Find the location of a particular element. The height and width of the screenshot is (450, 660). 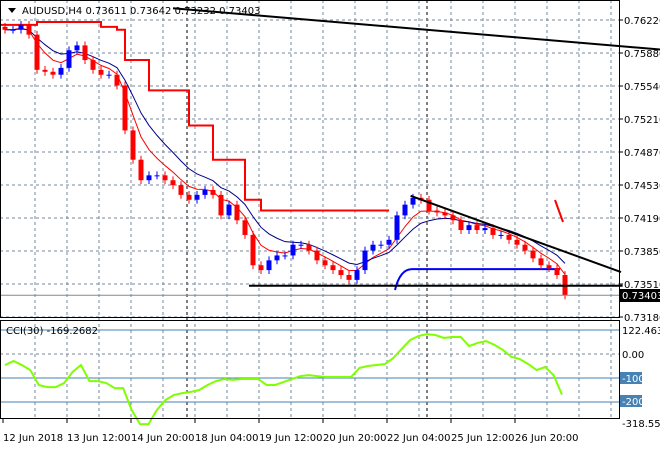

time-label: 12 Jun 2018 is located at coordinates (33, 438).